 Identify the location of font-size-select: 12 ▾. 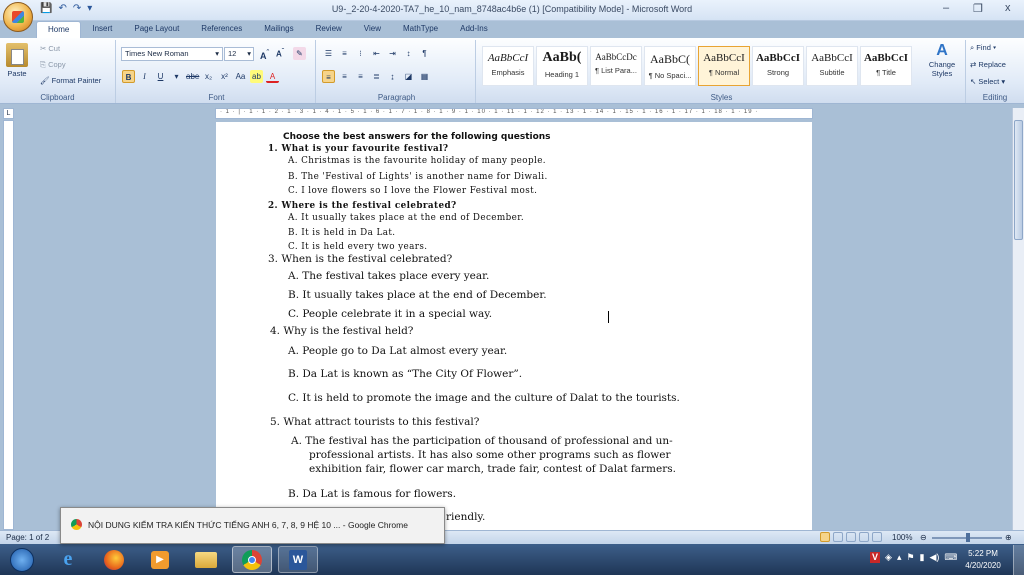
(239, 54).